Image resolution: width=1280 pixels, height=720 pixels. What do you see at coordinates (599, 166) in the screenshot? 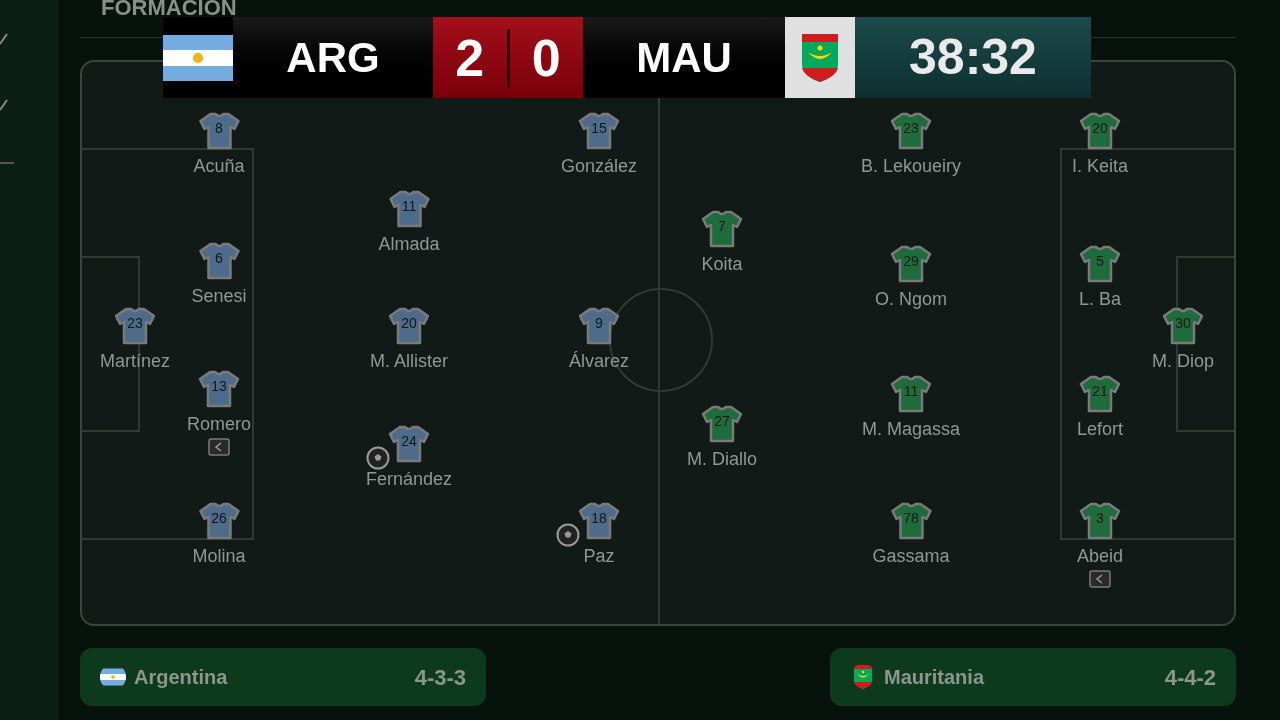
I see `player-name: González` at bounding box center [599, 166].